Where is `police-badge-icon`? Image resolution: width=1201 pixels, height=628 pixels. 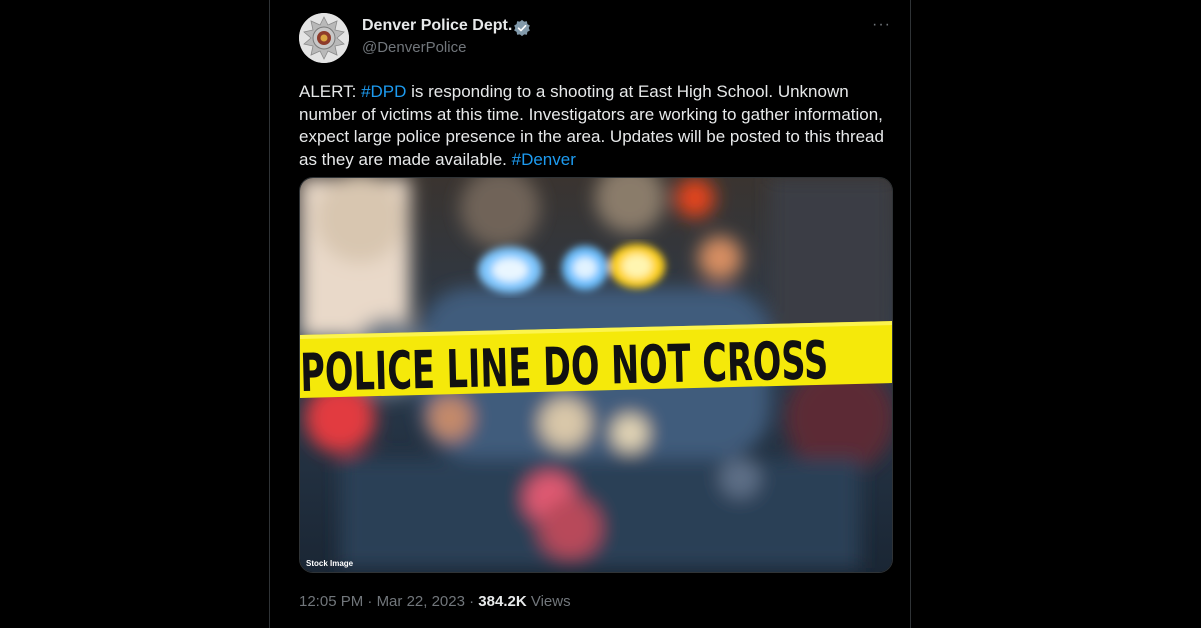
police-badge-icon is located at coordinates (324, 38).